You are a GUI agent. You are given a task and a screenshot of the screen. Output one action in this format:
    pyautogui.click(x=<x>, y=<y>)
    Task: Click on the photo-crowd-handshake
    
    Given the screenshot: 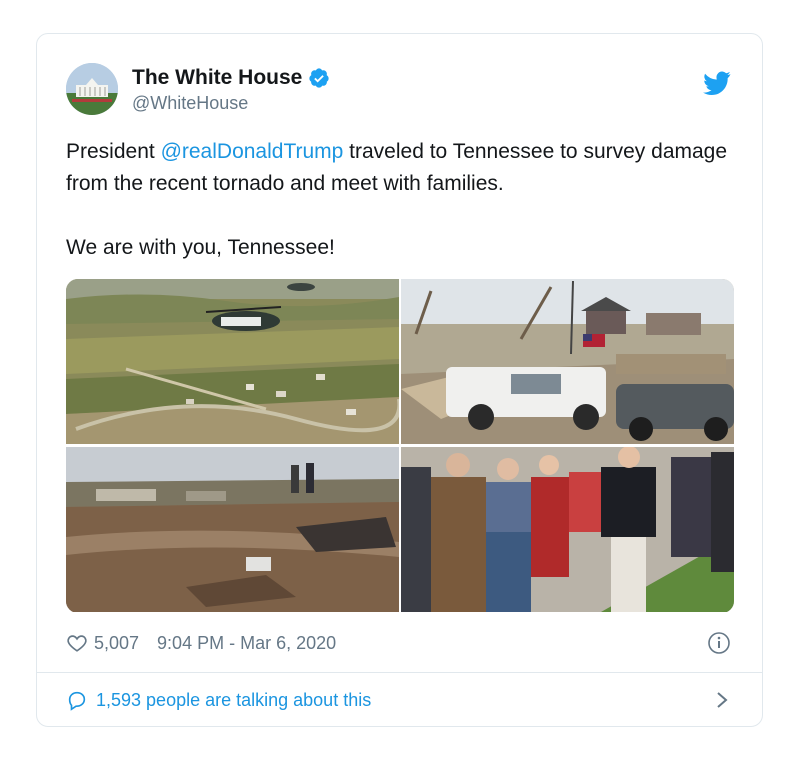 What is the action you would take?
    pyautogui.click(x=567, y=529)
    